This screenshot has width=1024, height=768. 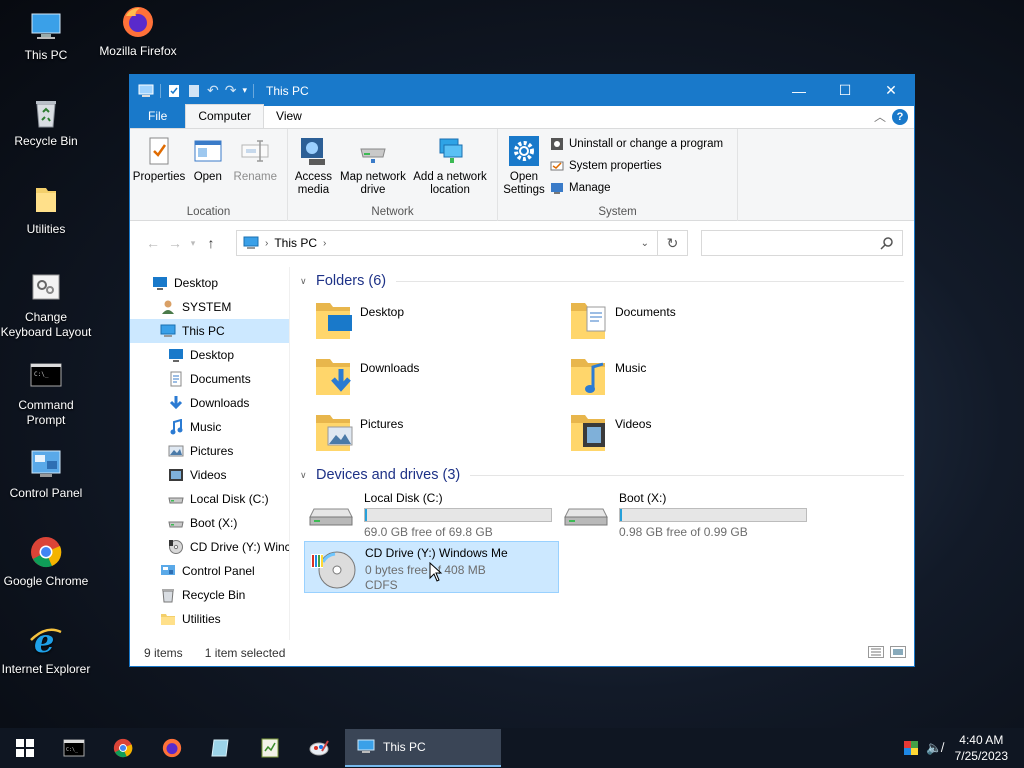 I want to click on color-display-icon, so click(x=911, y=748).